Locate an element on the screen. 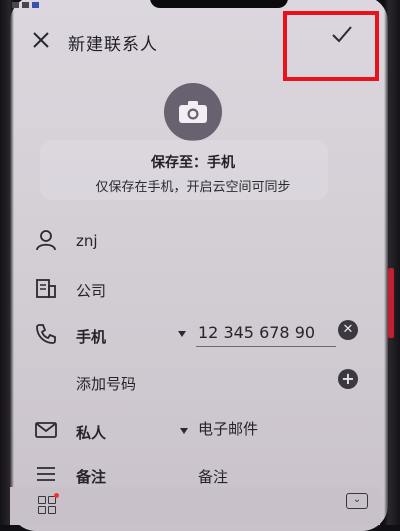 The height and width of the screenshot is (531, 400). mail-icon is located at coordinates (46, 430).